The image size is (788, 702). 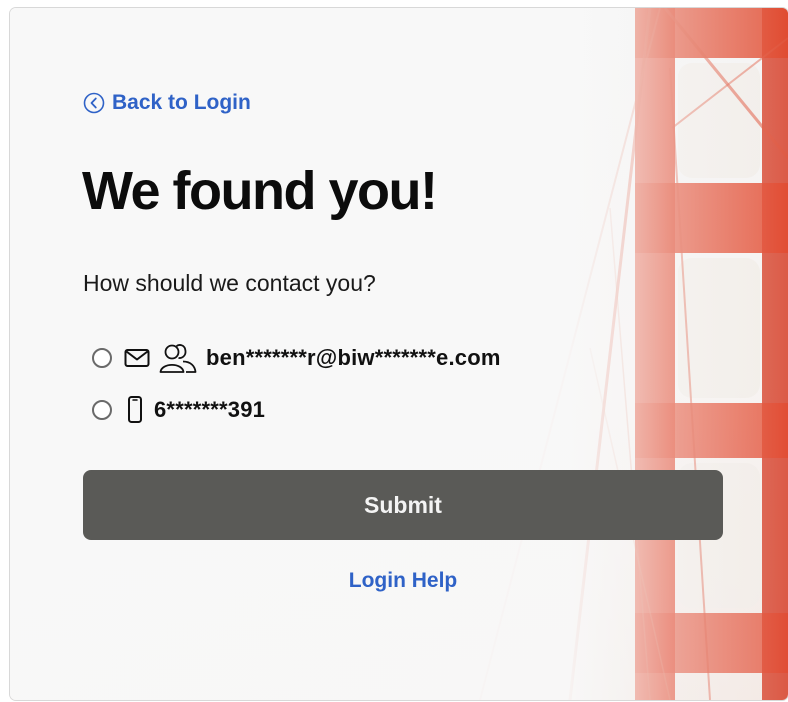 What do you see at coordinates (94, 103) in the screenshot?
I see `chevron-left-circle-icon` at bounding box center [94, 103].